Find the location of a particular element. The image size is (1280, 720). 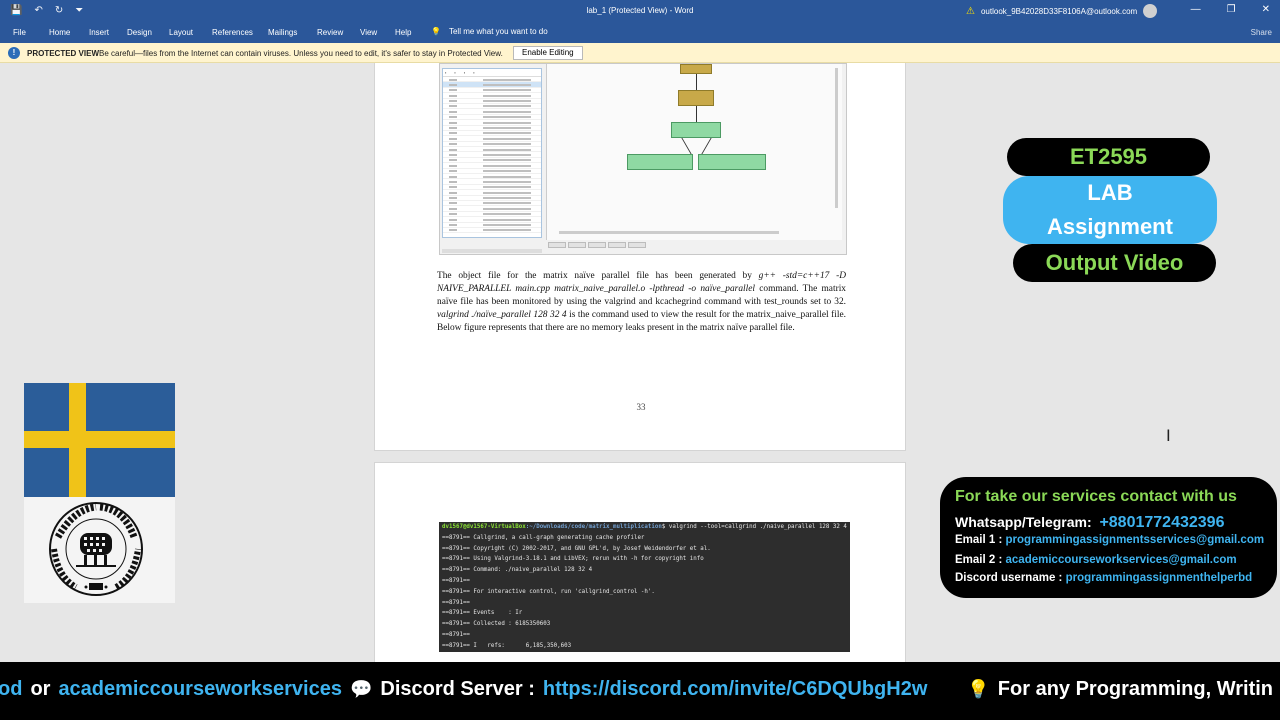

email1-label: Email 1 : is located at coordinates (979, 540).